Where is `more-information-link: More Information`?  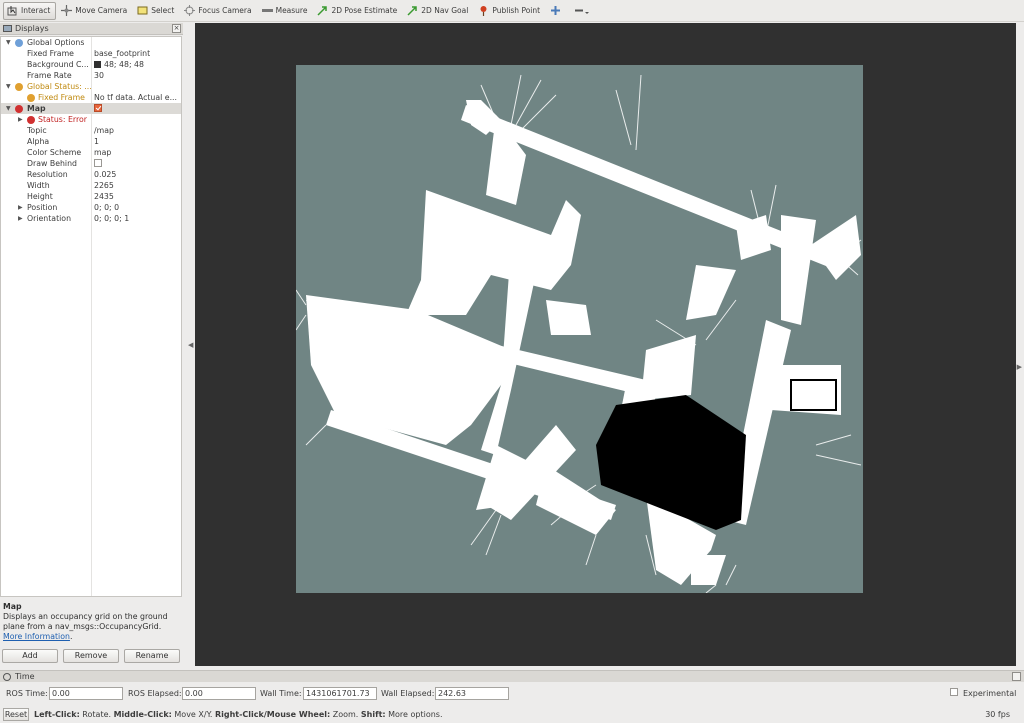
more-information-link: More Information is located at coordinates (36, 636).